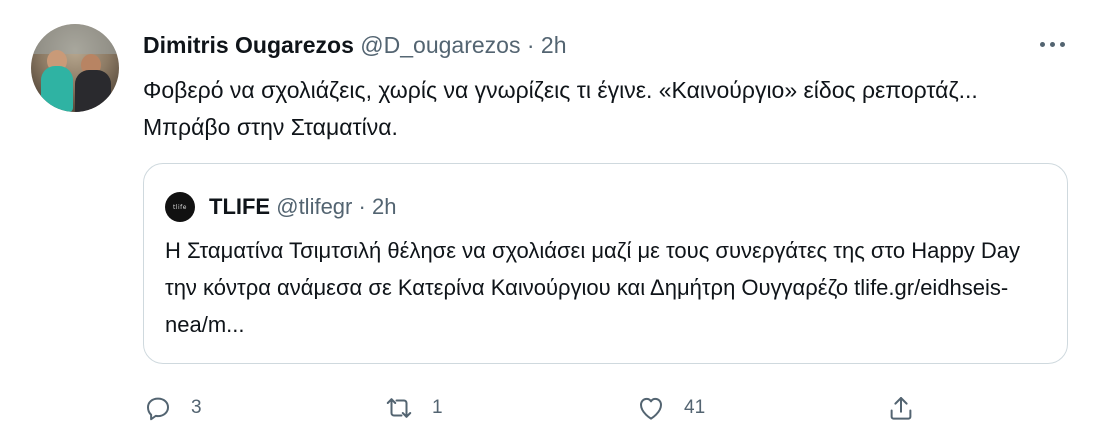 Image resolution: width=1100 pixels, height=446 pixels. I want to click on like-count: 41, so click(695, 407).